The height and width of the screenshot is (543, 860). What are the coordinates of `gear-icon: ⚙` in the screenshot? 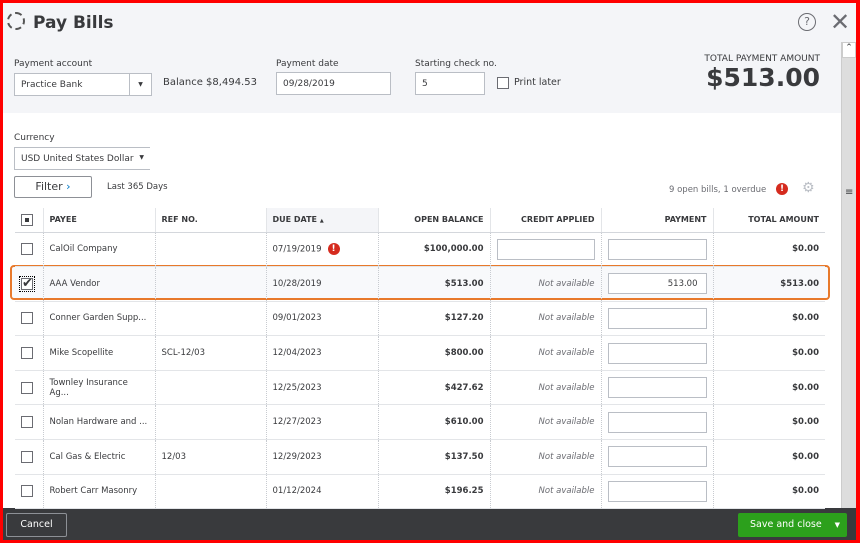 It's located at (808, 188).